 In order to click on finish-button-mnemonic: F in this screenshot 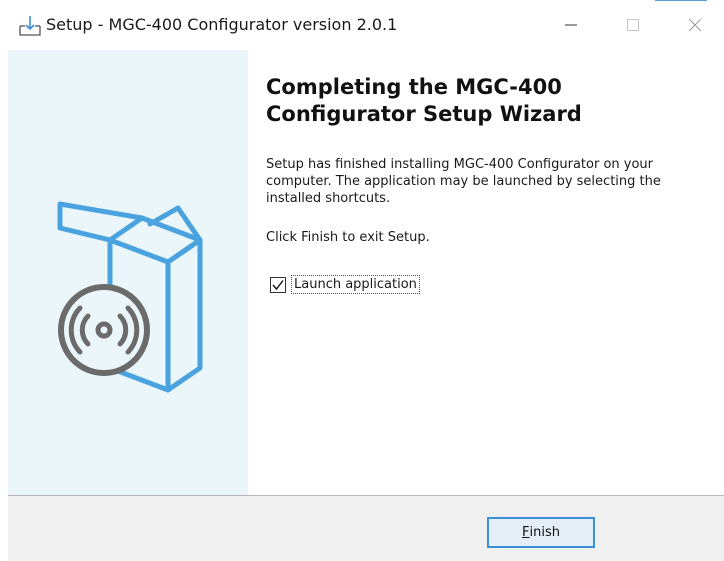, I will do `click(526, 532)`.